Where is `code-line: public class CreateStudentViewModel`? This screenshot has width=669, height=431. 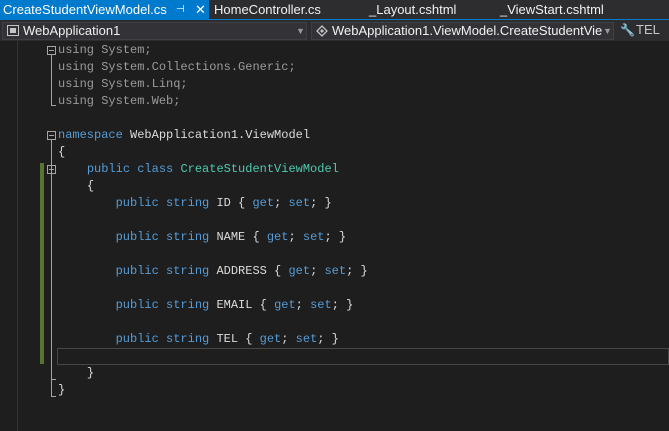
code-line: public class CreateStudentViewModel is located at coordinates (198, 169).